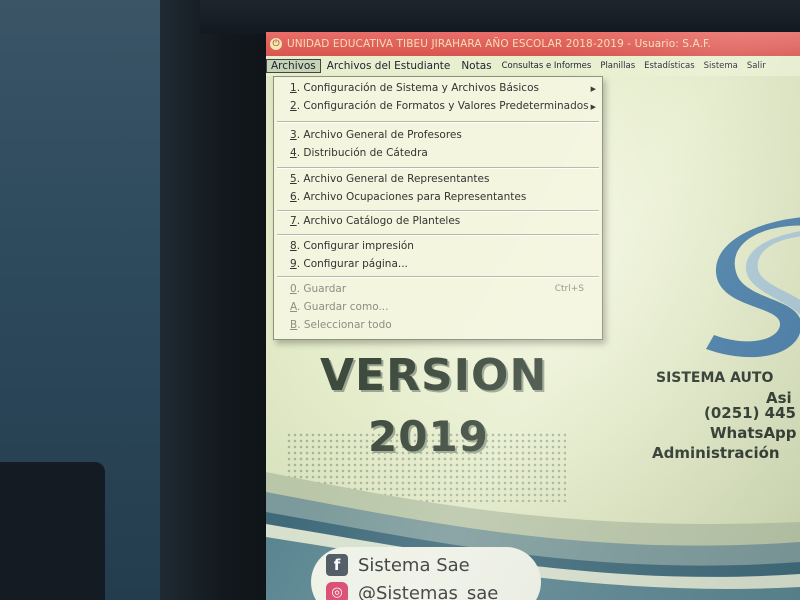 The width and height of the screenshot is (800, 600). What do you see at coordinates (376, 135) in the screenshot?
I see `menu-option-profesores: 3. Archivo General de Profesores` at bounding box center [376, 135].